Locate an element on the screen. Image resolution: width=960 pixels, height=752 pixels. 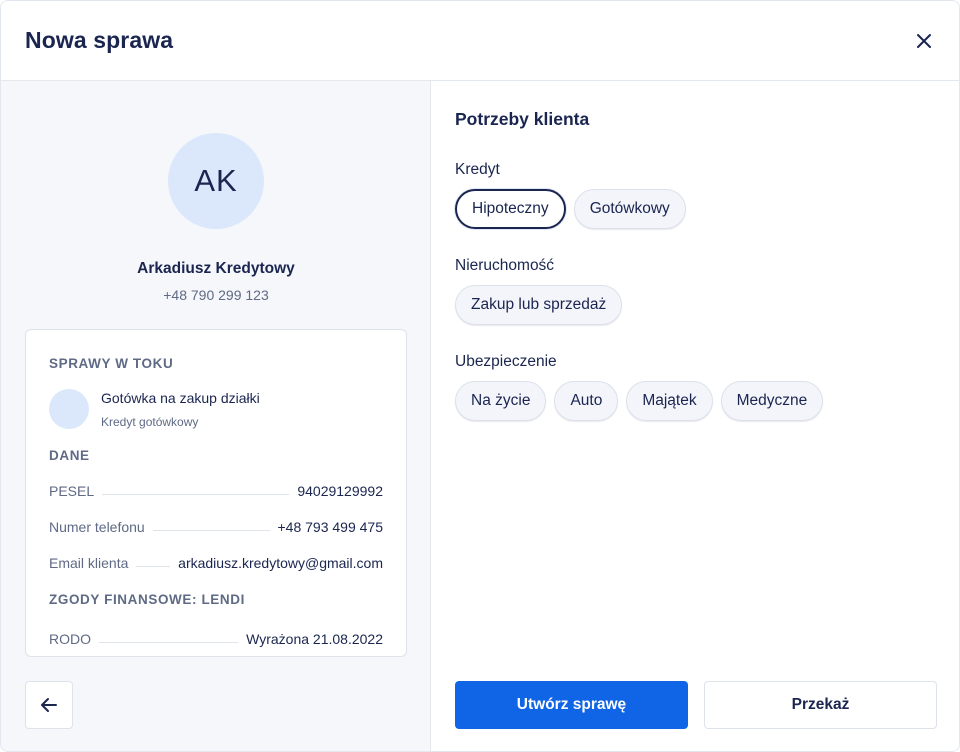
group-label-ubezpieczenie: Ubezpieczenie is located at coordinates (506, 361).